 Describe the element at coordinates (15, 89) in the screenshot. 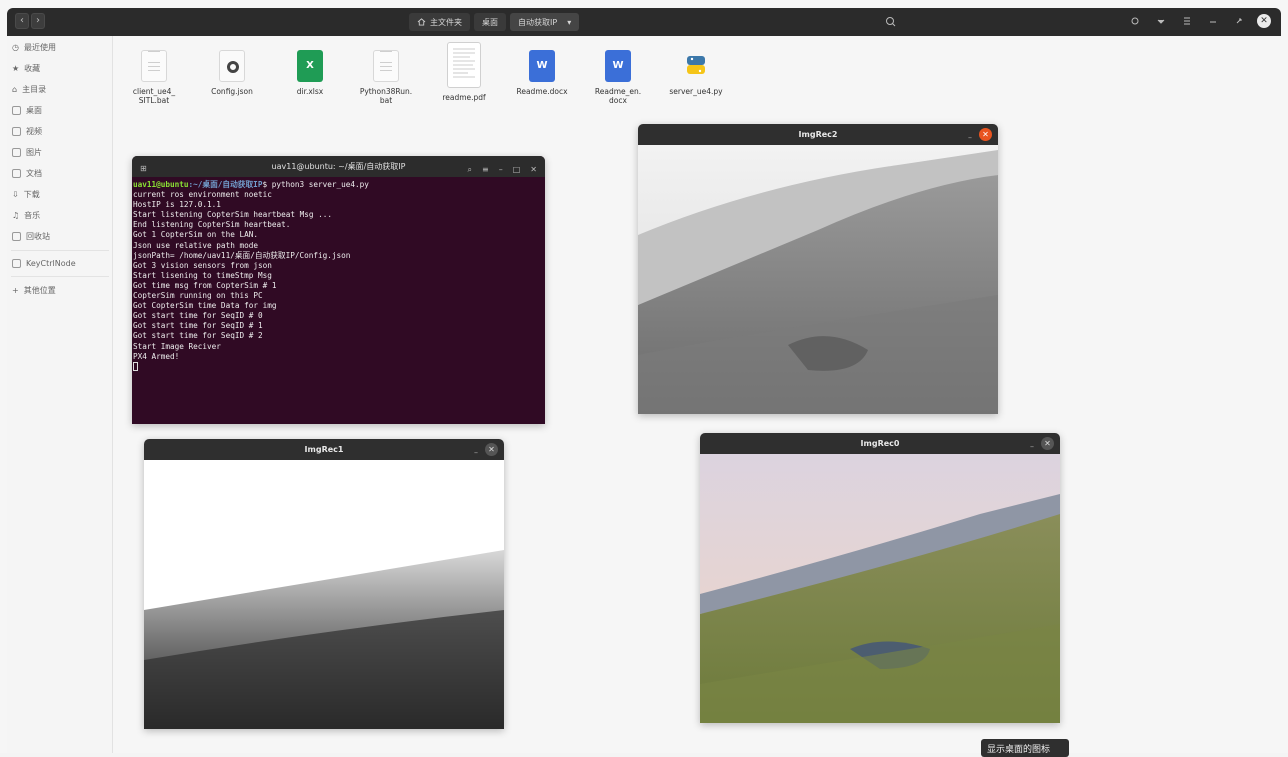

I see `home-icon: ⌂` at that location.